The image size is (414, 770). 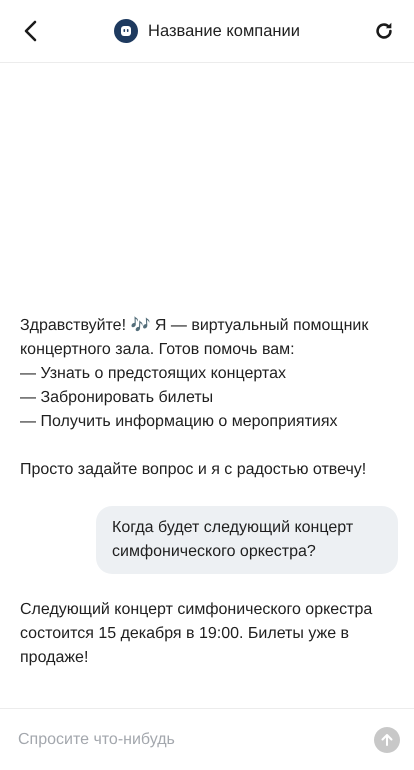 What do you see at coordinates (194, 470) in the screenshot?
I see `bot-message-text: Просто задайте вопрос и я с радостью отвечу!` at bounding box center [194, 470].